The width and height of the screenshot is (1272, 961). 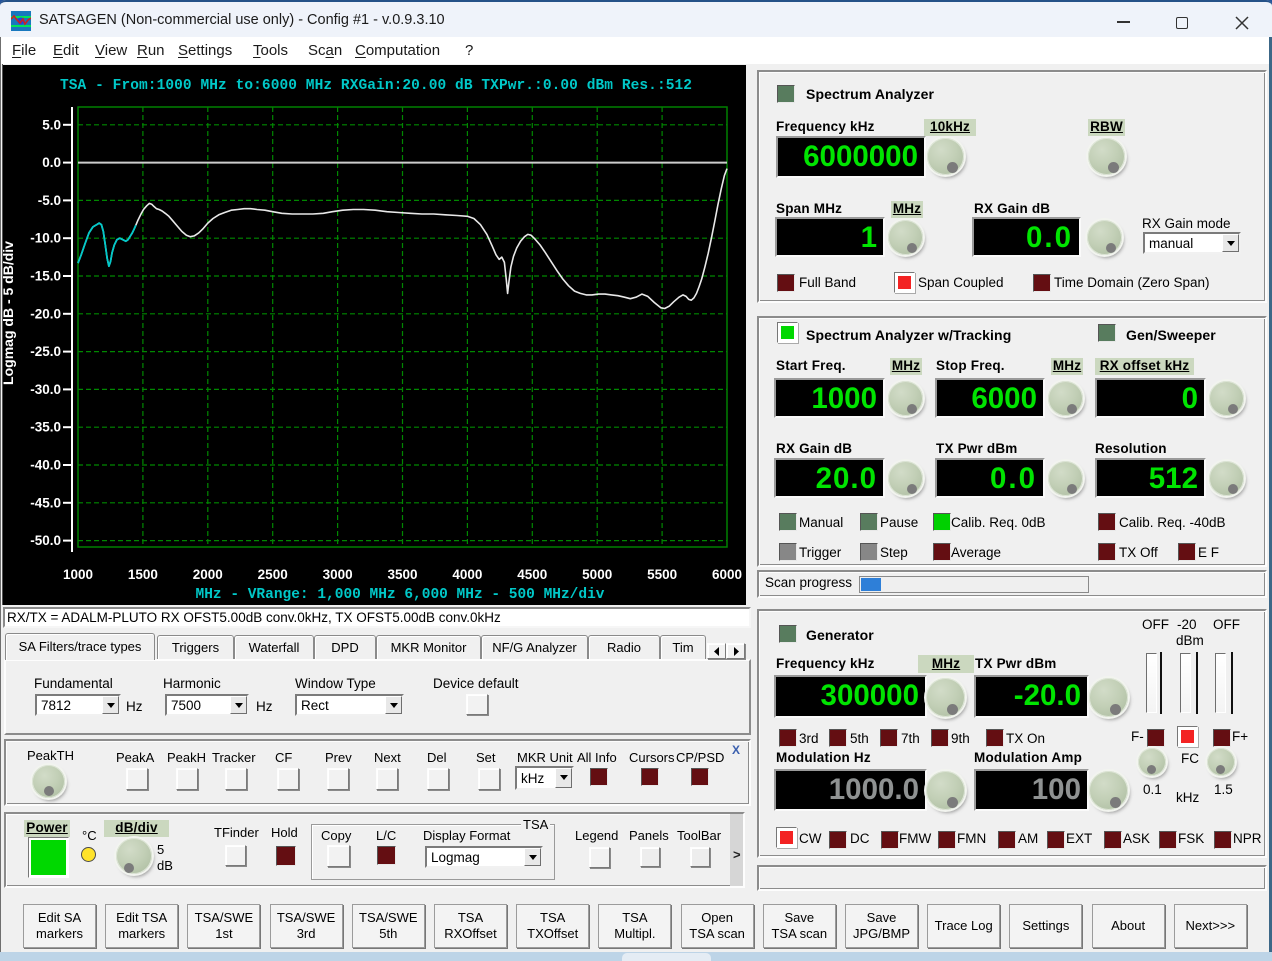 What do you see at coordinates (45, 427) in the screenshot?
I see `svg-text: -35.0` at bounding box center [45, 427].